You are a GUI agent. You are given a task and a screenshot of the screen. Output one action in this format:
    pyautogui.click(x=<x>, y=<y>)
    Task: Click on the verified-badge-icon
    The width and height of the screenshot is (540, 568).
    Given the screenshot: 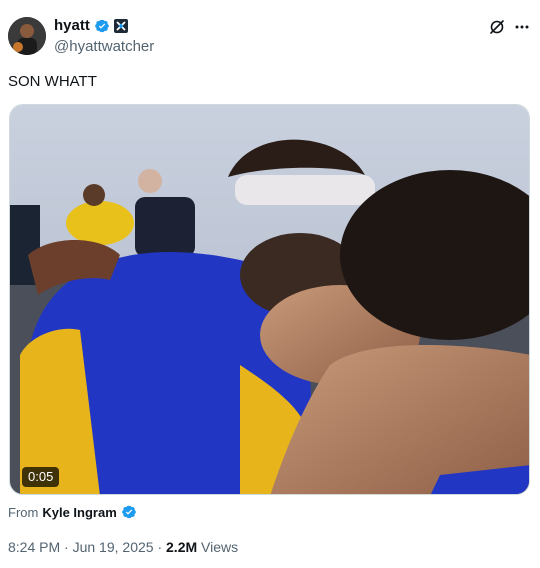 What is the action you would take?
    pyautogui.click(x=102, y=26)
    